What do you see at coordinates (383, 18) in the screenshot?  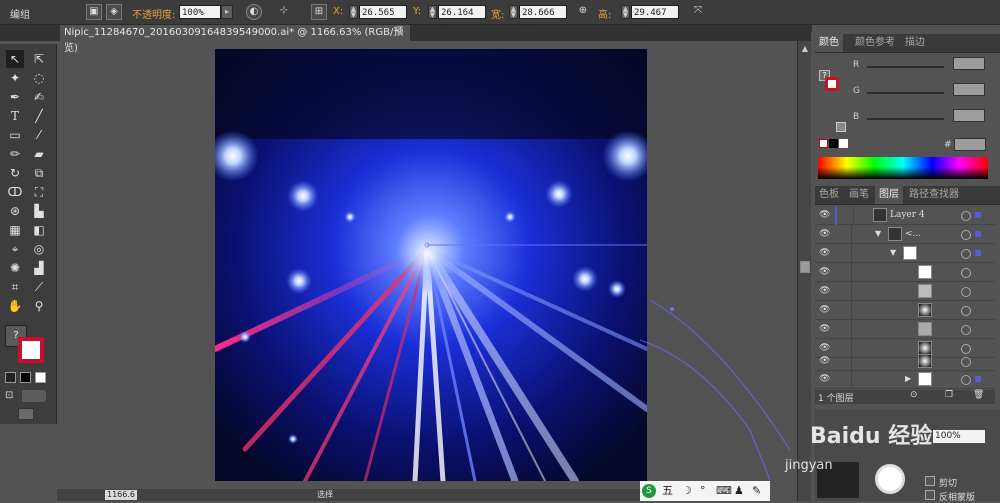 I see `x-field: 26.565 mm` at bounding box center [383, 18].